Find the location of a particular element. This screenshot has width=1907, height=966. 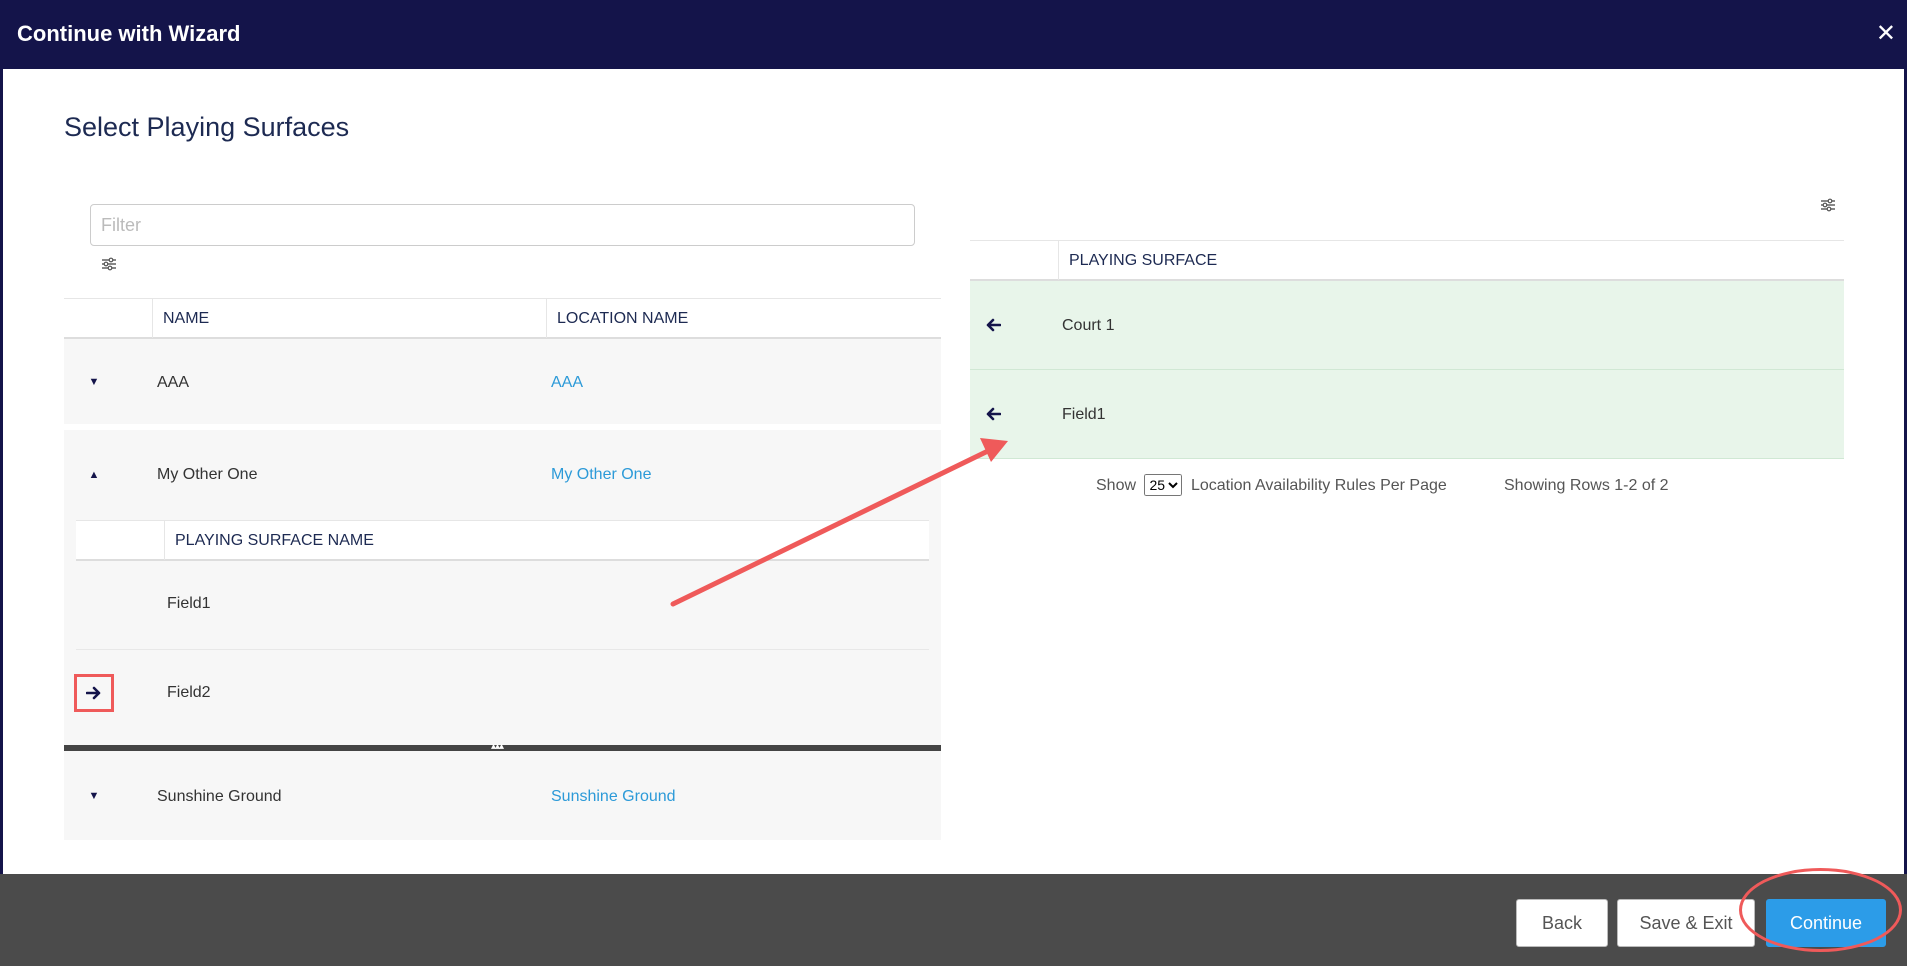

locations-table-header: NAME LOCATION NAME is located at coordinates (502, 318).